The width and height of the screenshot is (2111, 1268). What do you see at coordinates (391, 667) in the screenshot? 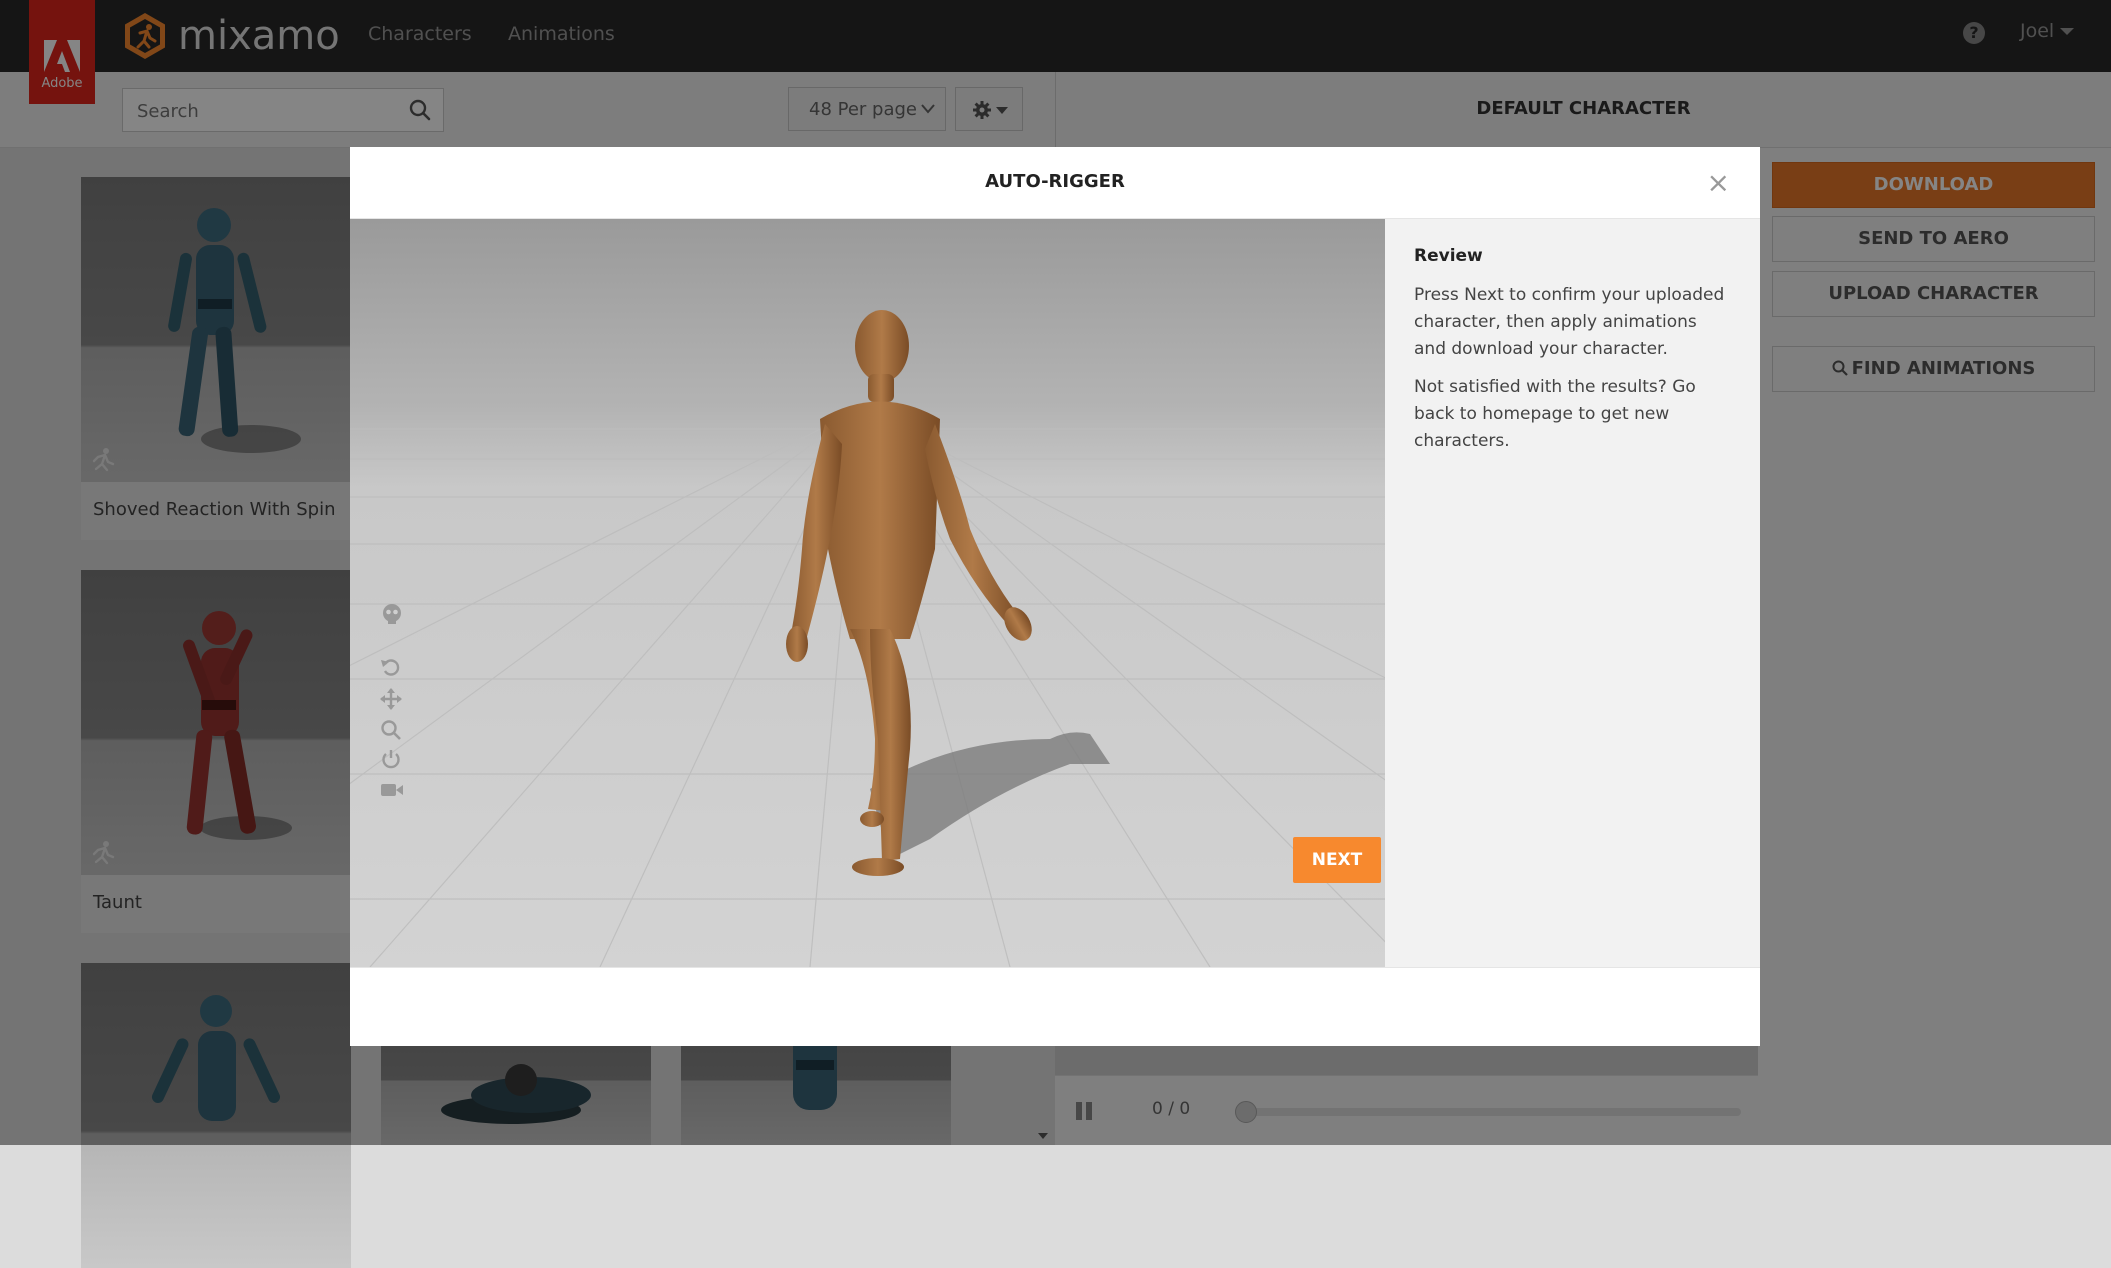
I see `reset-rotate-icon` at bounding box center [391, 667].